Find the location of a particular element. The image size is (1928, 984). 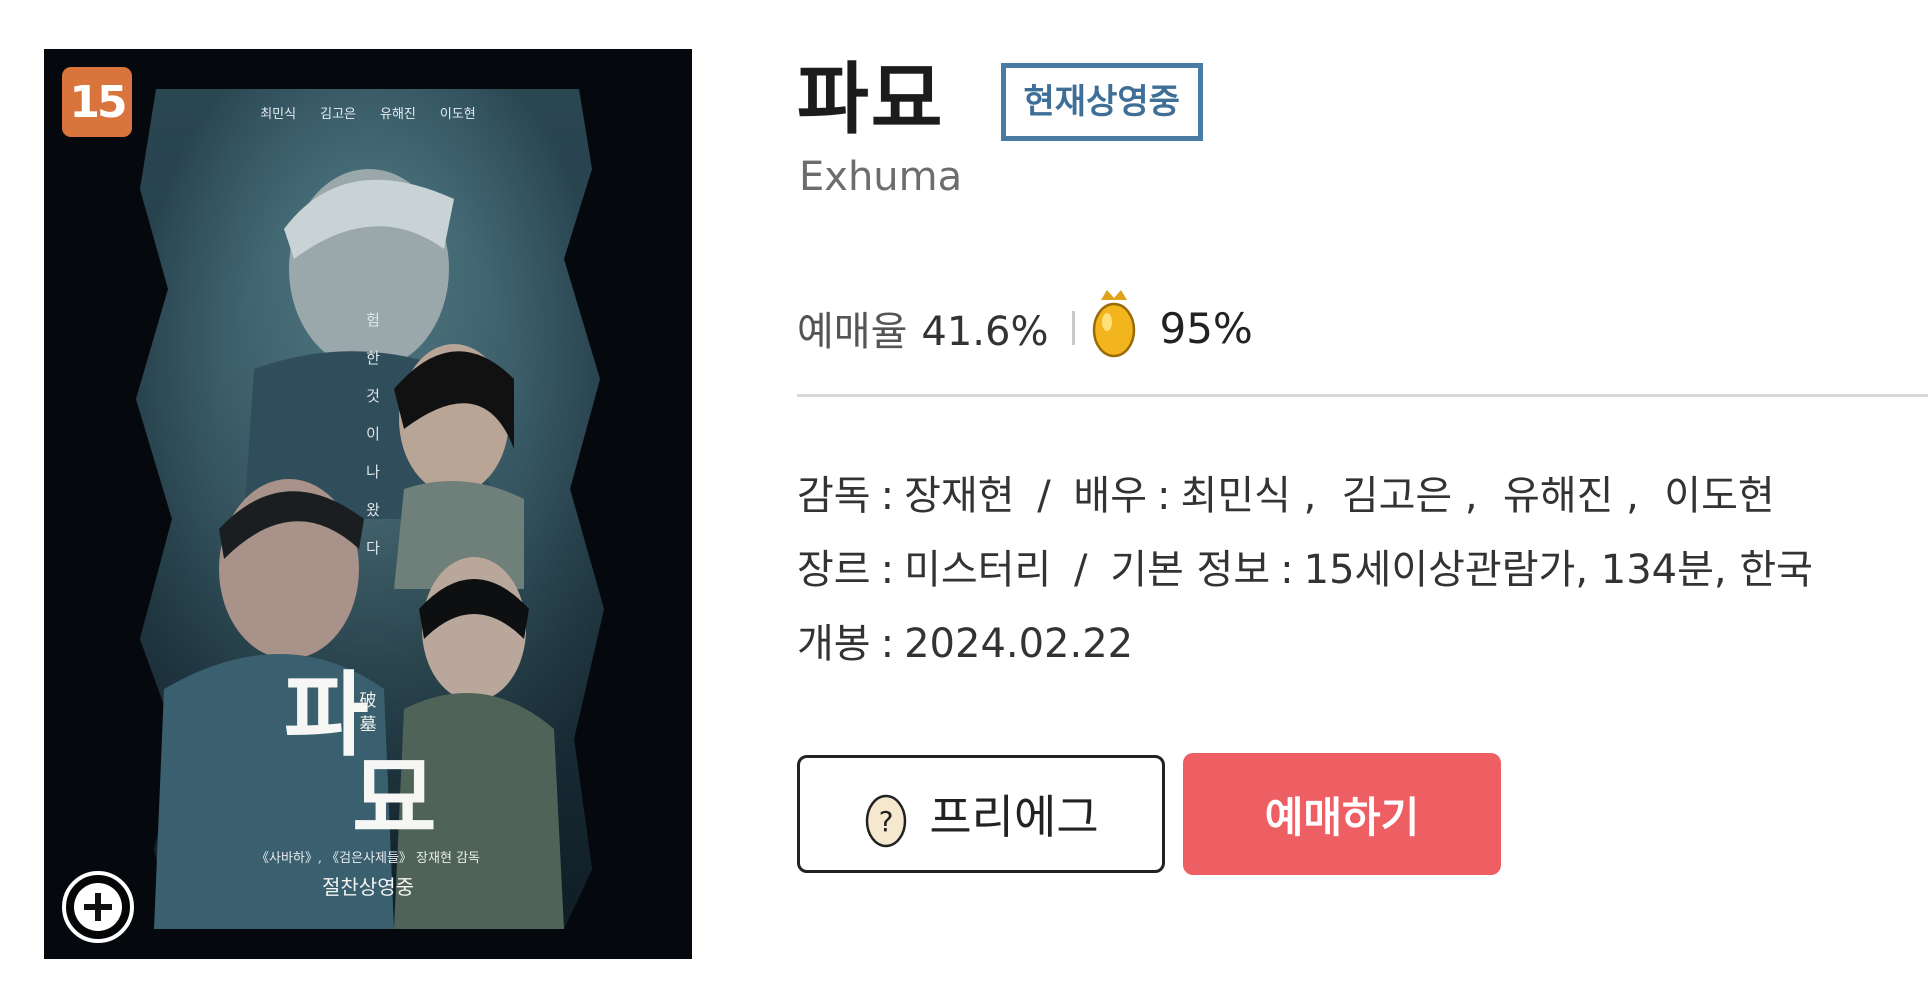

poster-tagline-char: 나 is located at coordinates (373, 472).